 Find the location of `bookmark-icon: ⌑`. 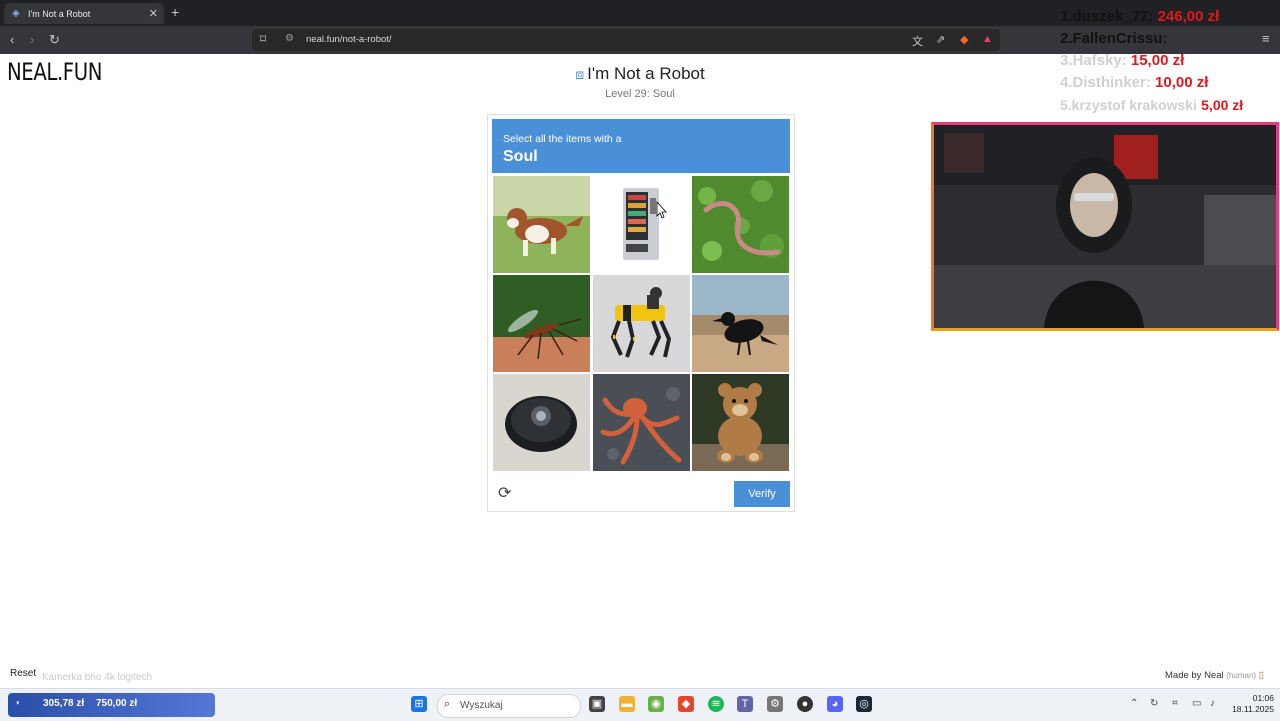

bookmark-icon: ⌑ is located at coordinates (263, 39).